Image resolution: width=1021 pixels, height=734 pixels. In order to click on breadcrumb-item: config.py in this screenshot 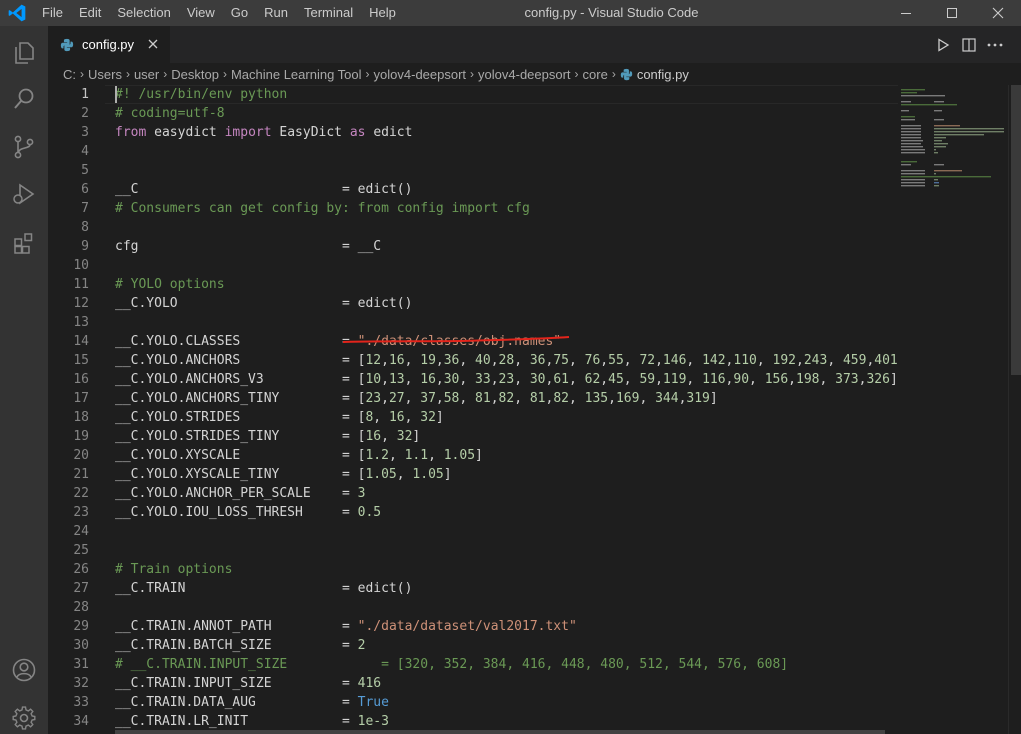, I will do `click(663, 74)`.